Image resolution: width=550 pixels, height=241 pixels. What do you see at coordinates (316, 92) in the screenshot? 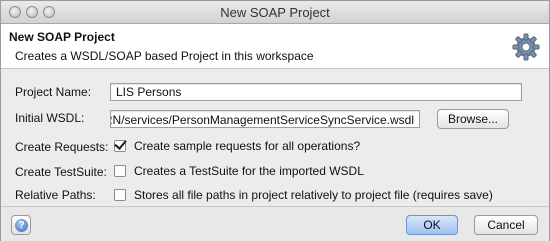
I see `project-name-input` at bounding box center [316, 92].